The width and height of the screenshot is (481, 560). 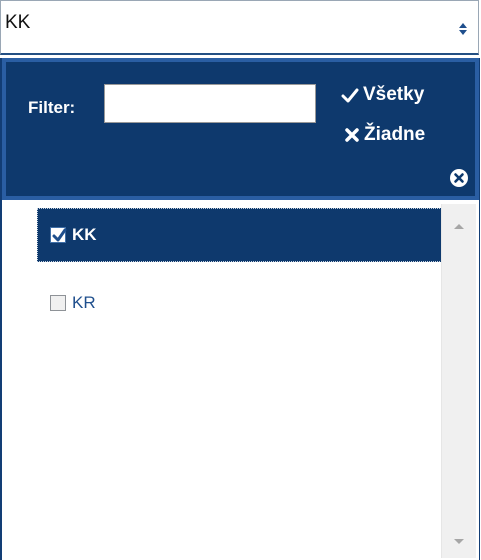 I want to click on filter-input, so click(x=210, y=103).